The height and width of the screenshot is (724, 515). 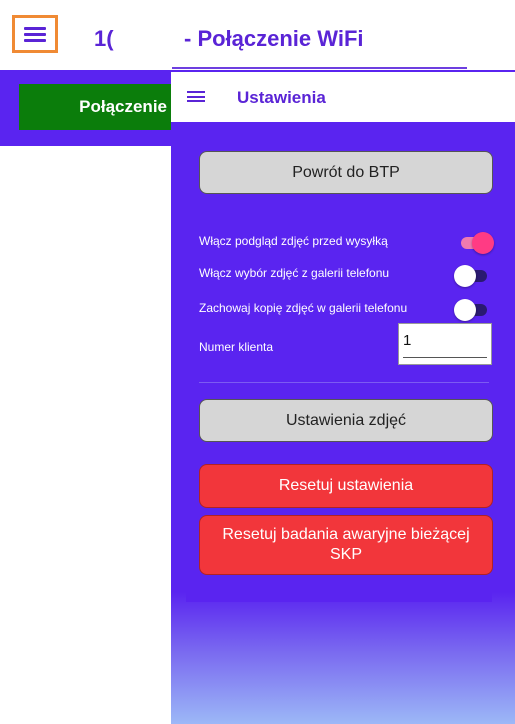 I want to click on setting-label-gallery-select: Włącz wybór zdjęć z galerii telefonu, so click(x=294, y=273).